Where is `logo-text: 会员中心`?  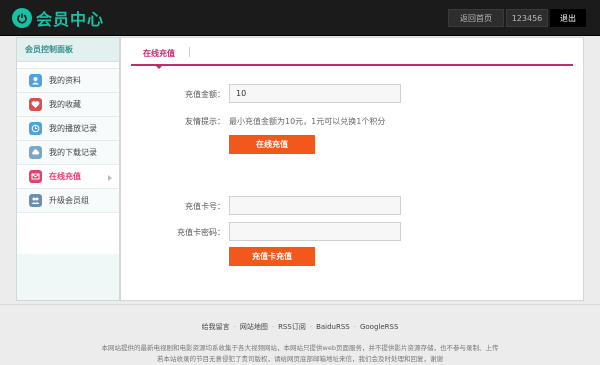
logo-text: 会员中心 is located at coordinates (70, 19).